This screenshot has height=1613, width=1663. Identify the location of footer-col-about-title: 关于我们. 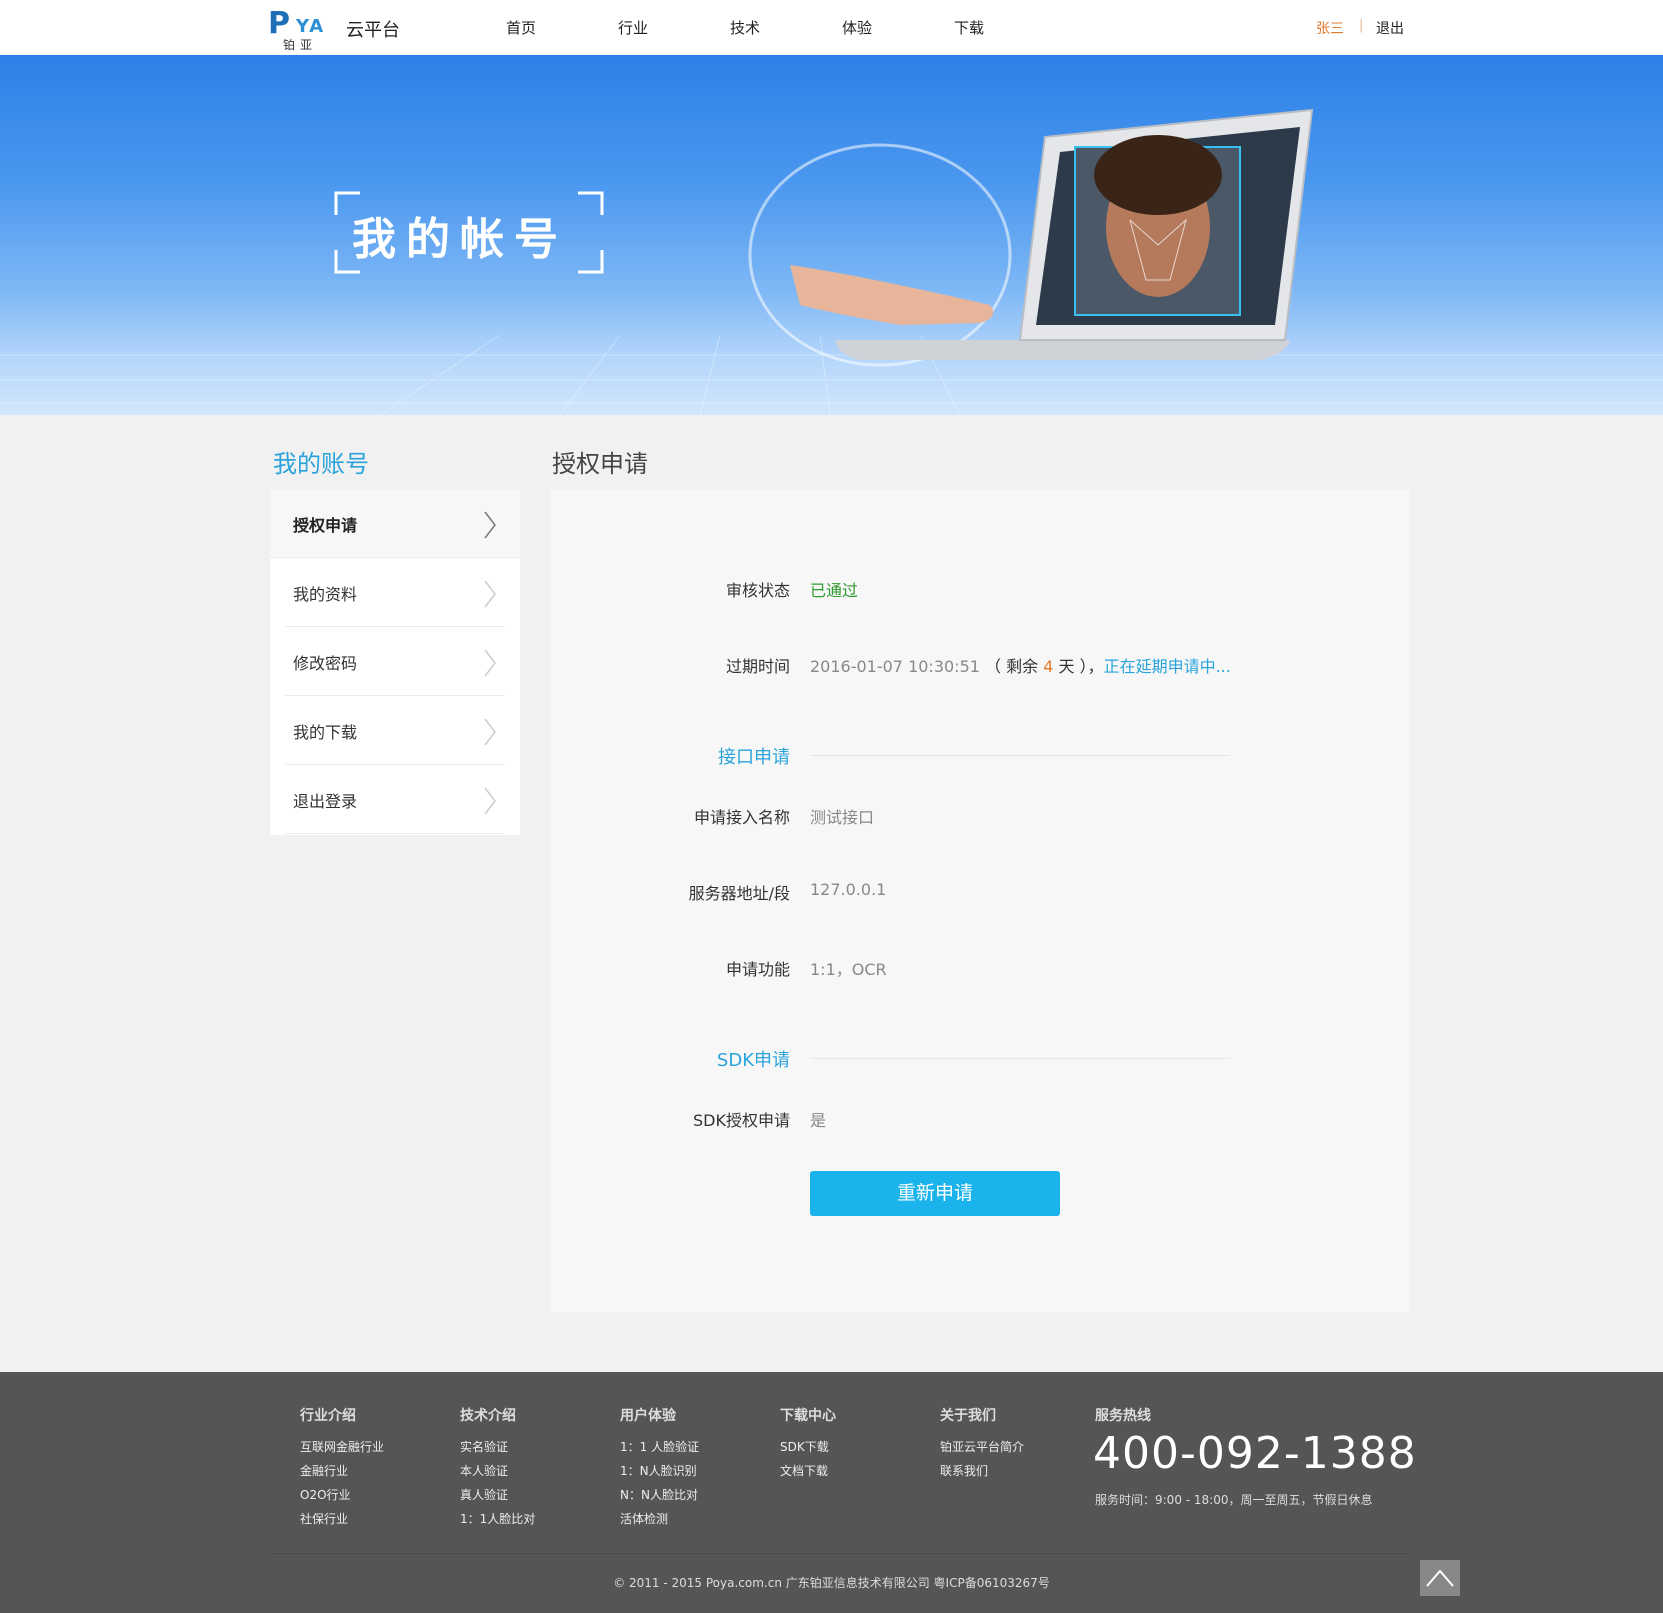
(968, 1416).